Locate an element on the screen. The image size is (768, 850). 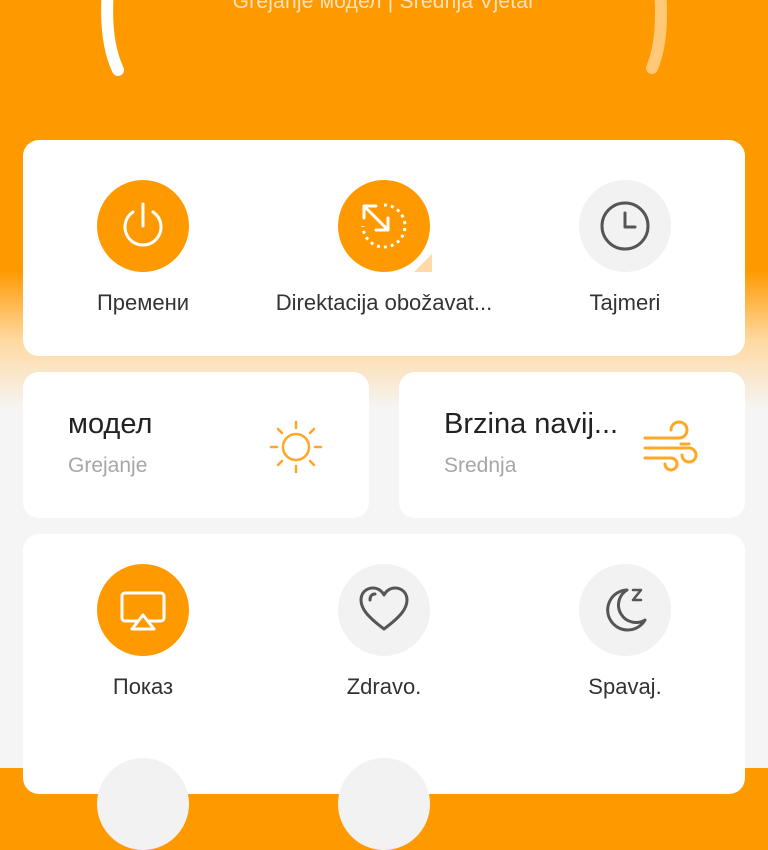
sleep-label: Spavaj. is located at coordinates (625, 686).